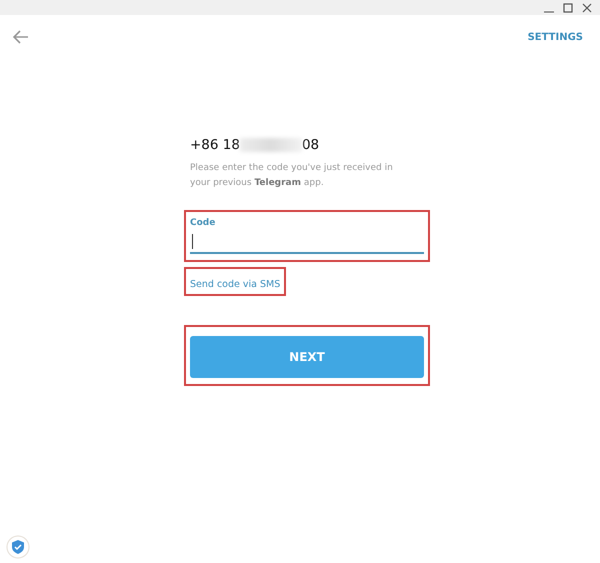  Describe the element at coordinates (555, 37) in the screenshot. I see `settings-link: SETTINGS` at that location.